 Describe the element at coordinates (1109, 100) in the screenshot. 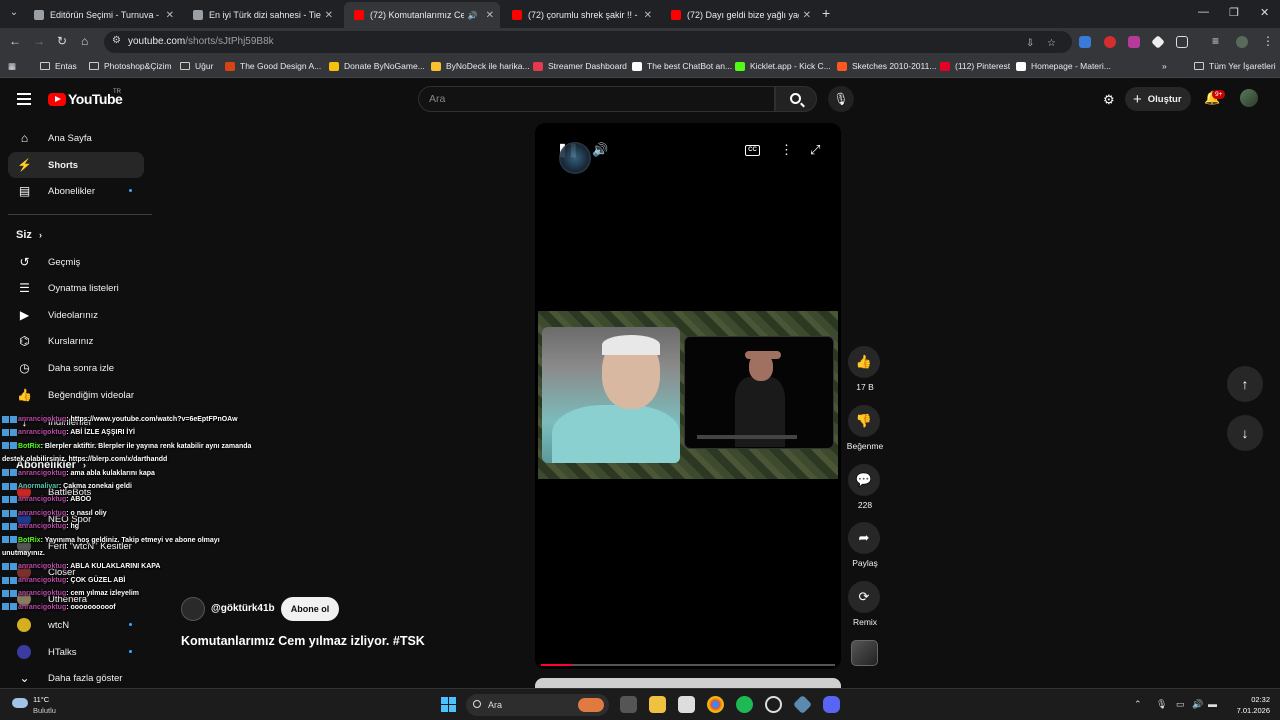

I see `studio-icon: ⚙` at that location.